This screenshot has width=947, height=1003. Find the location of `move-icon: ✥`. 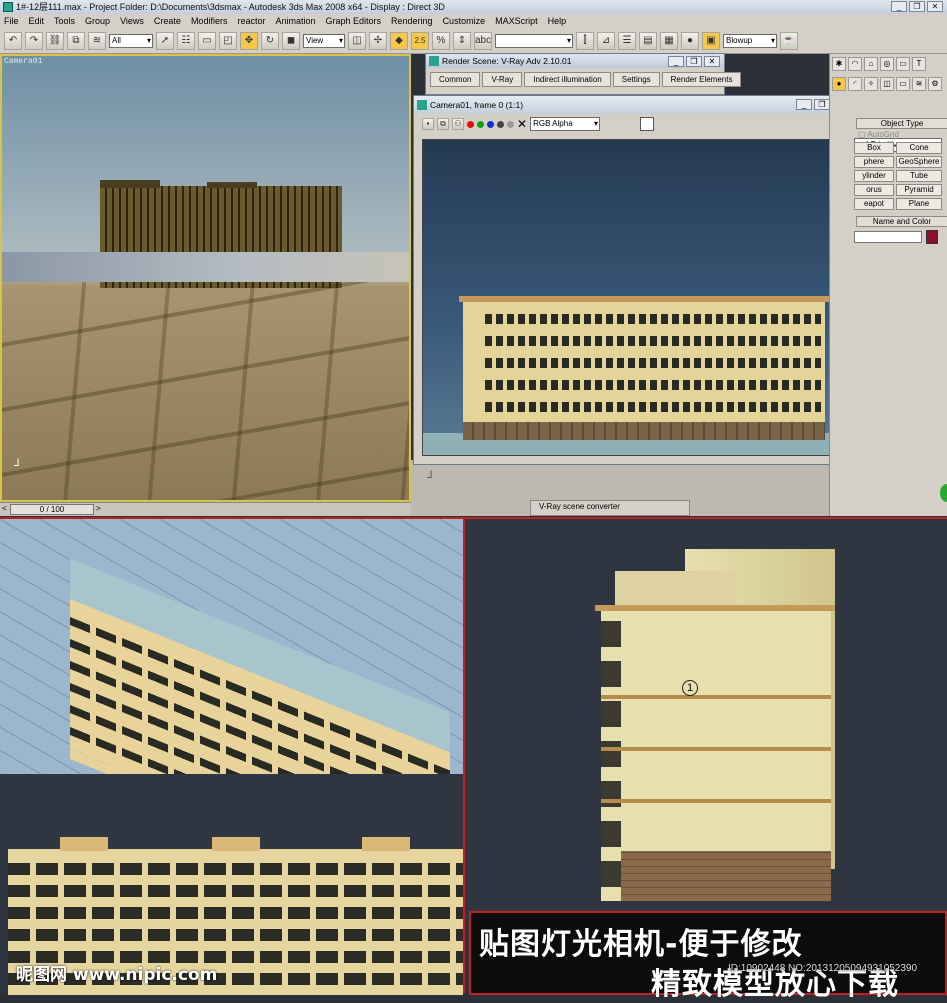

move-icon: ✥ is located at coordinates (249, 40).